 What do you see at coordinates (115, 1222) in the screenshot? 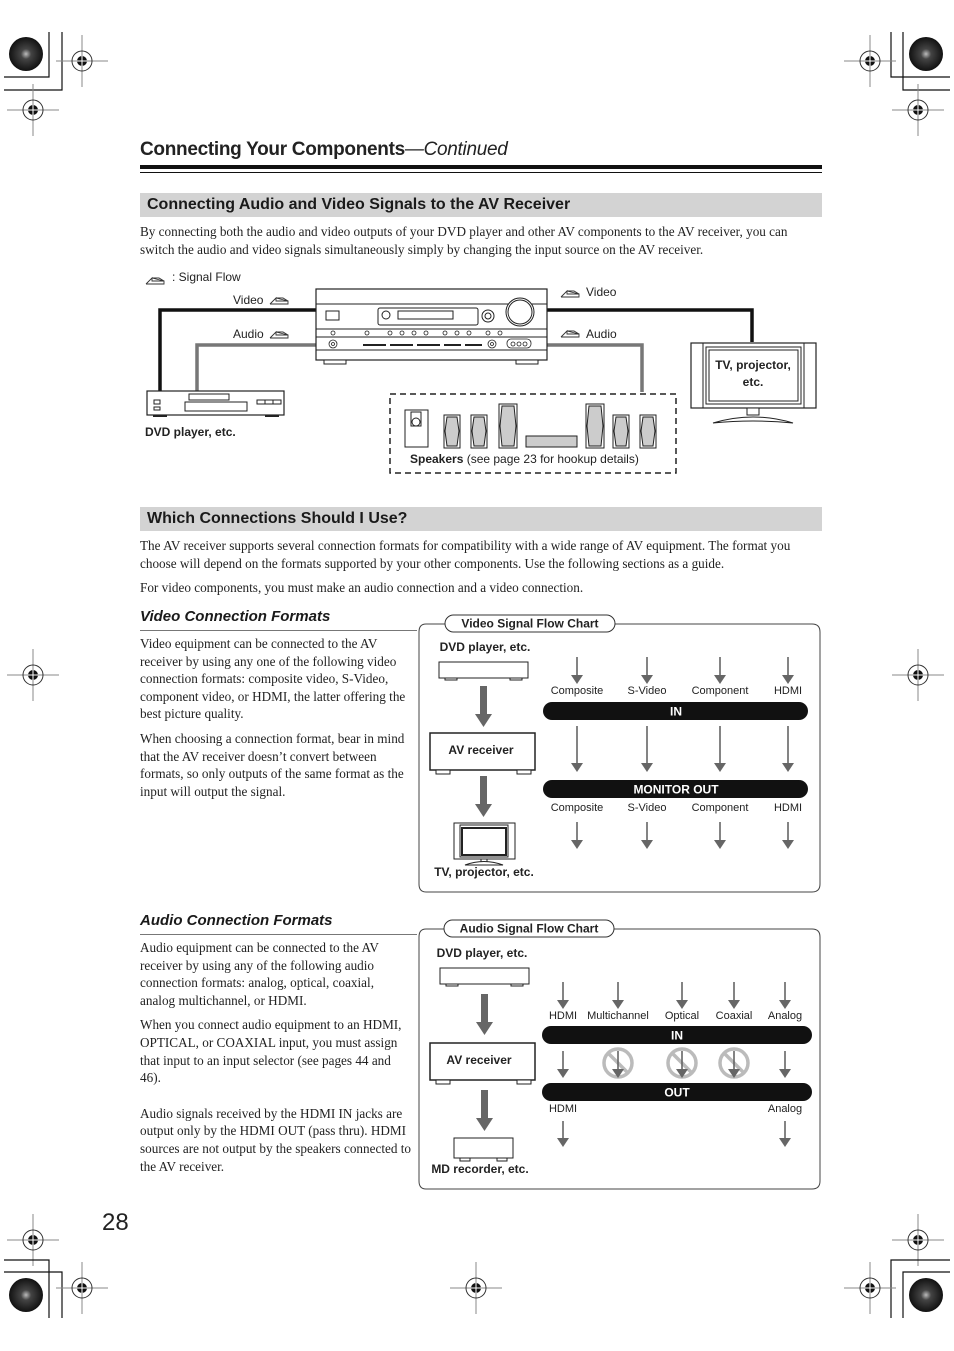
I see `page-number: 28` at bounding box center [115, 1222].